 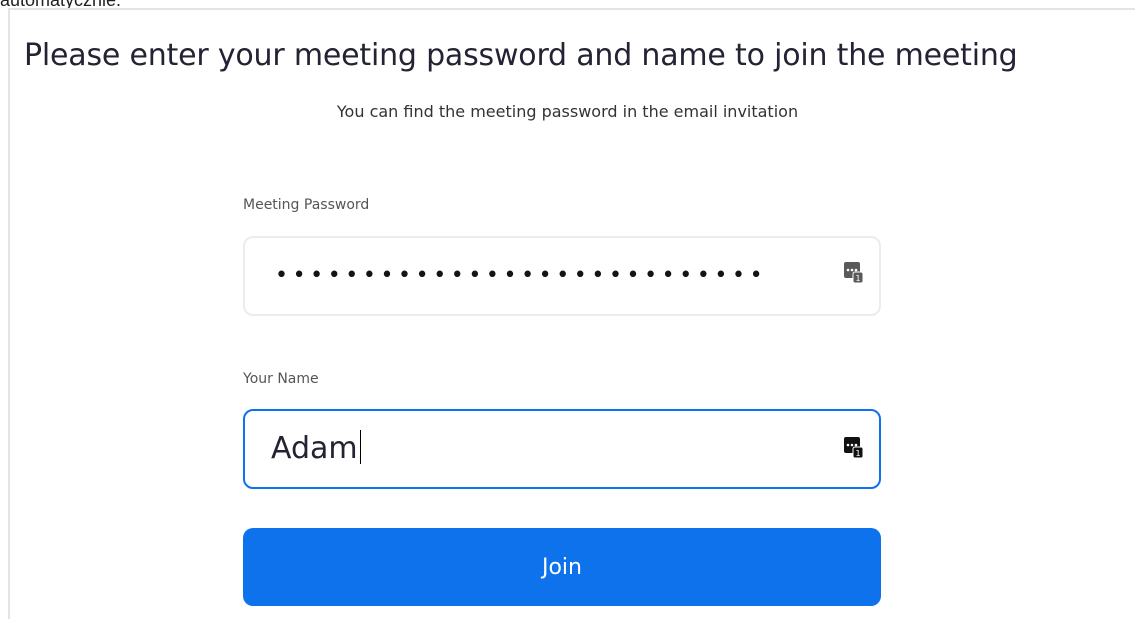 What do you see at coordinates (306, 205) in the screenshot?
I see `meeting-password-label: Meeting Password` at bounding box center [306, 205].